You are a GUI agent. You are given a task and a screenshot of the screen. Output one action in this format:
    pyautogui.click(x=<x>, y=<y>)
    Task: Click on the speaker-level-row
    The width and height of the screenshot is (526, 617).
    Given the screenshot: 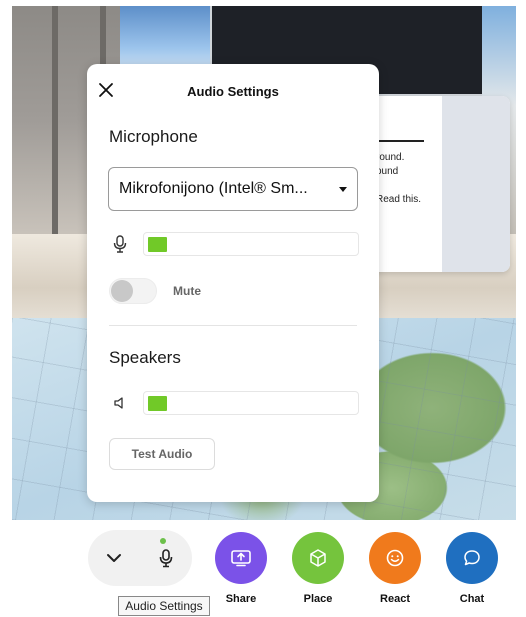 What is the action you would take?
    pyautogui.click(x=235, y=403)
    